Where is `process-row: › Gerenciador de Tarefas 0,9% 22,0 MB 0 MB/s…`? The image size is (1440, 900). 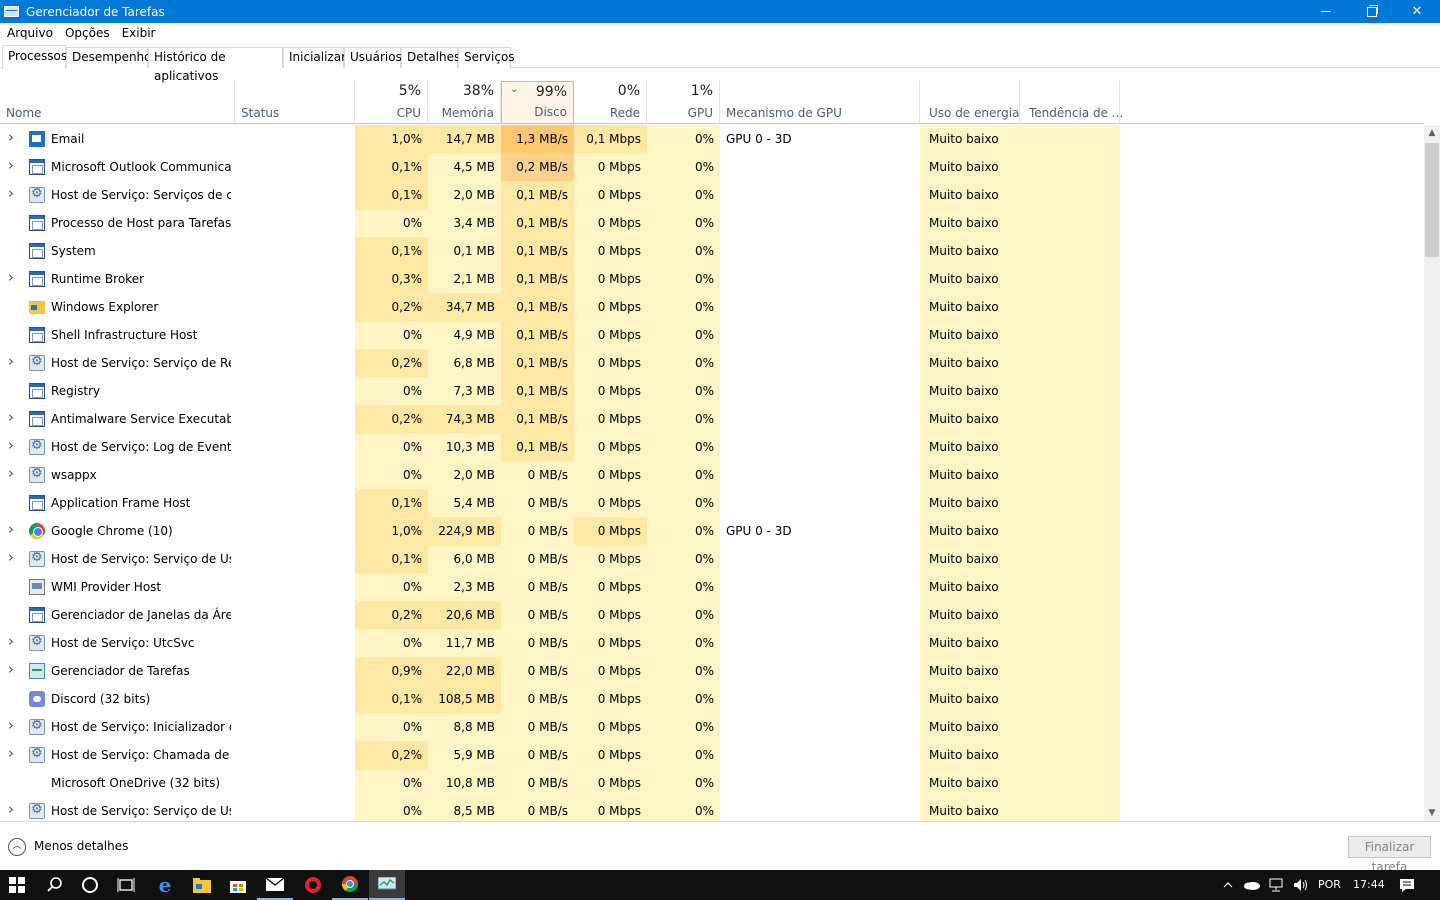
process-row: › Gerenciador de Tarefas 0,9% 22,0 MB 0 MB/s… is located at coordinates (712, 671).